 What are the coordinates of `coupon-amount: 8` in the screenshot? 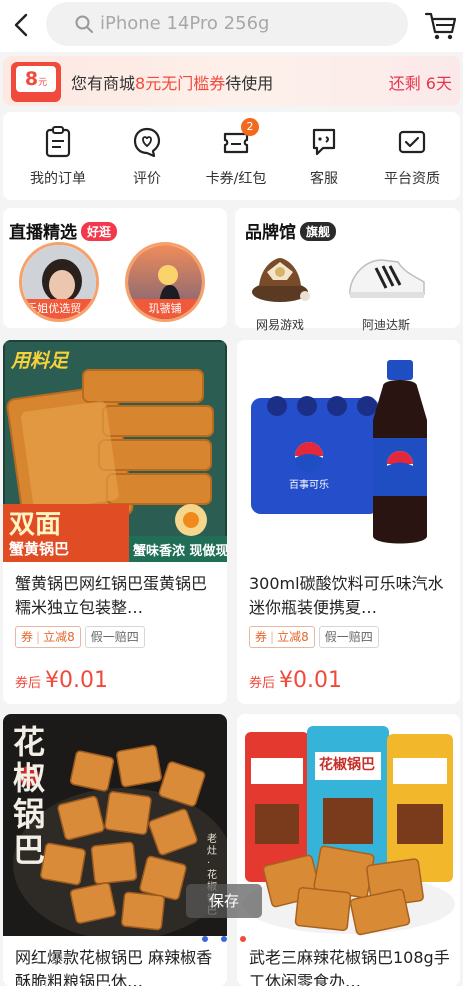 It's located at (31, 79).